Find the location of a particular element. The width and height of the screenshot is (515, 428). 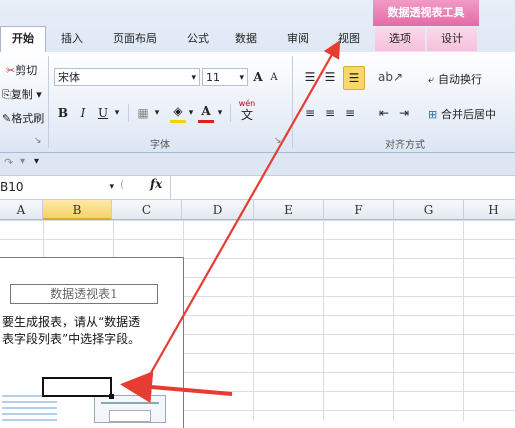

tab-page-layout-label: 页面布局 is located at coordinates (135, 38).